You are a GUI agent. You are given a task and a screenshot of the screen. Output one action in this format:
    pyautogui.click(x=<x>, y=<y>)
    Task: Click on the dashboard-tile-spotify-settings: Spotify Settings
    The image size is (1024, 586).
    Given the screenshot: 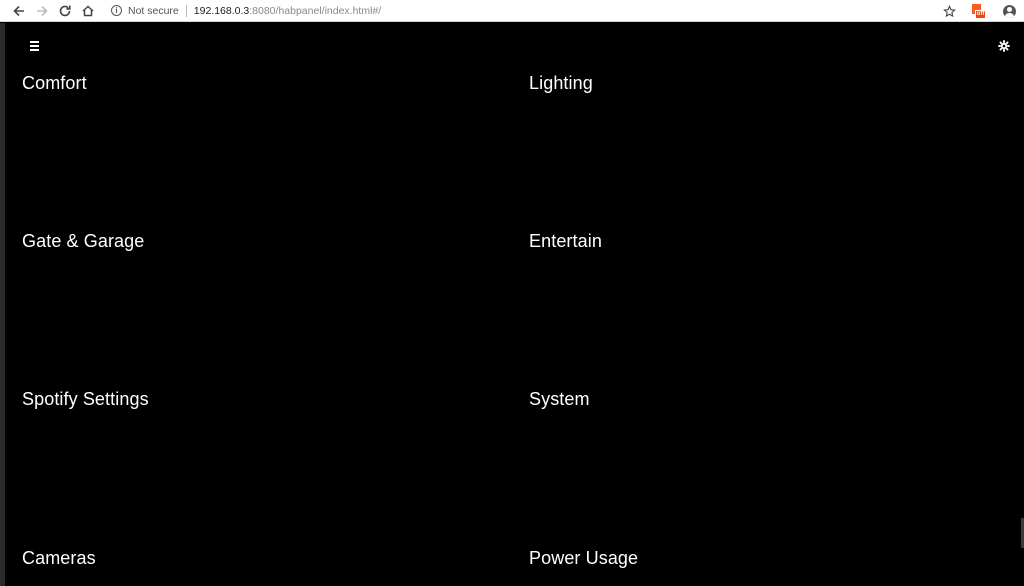 What is the action you would take?
    pyautogui.click(x=267, y=464)
    